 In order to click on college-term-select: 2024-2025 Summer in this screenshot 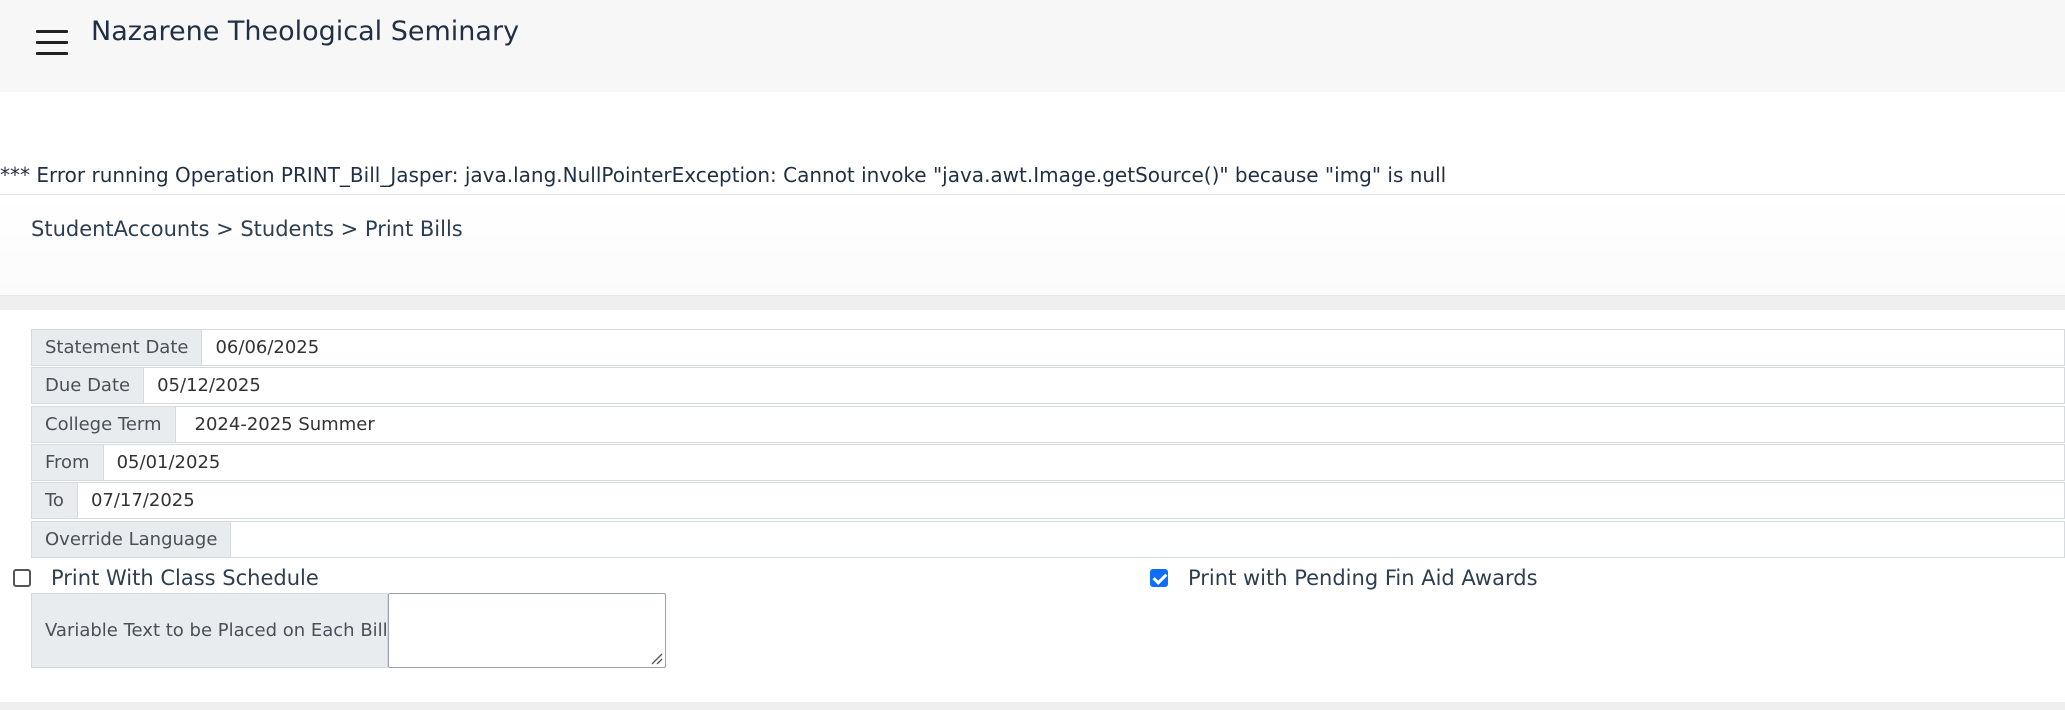, I will do `click(1120, 424)`.